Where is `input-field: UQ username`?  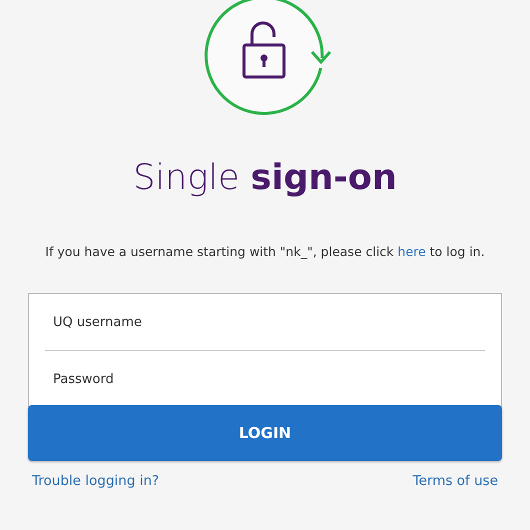
input-field: UQ username is located at coordinates (265, 321).